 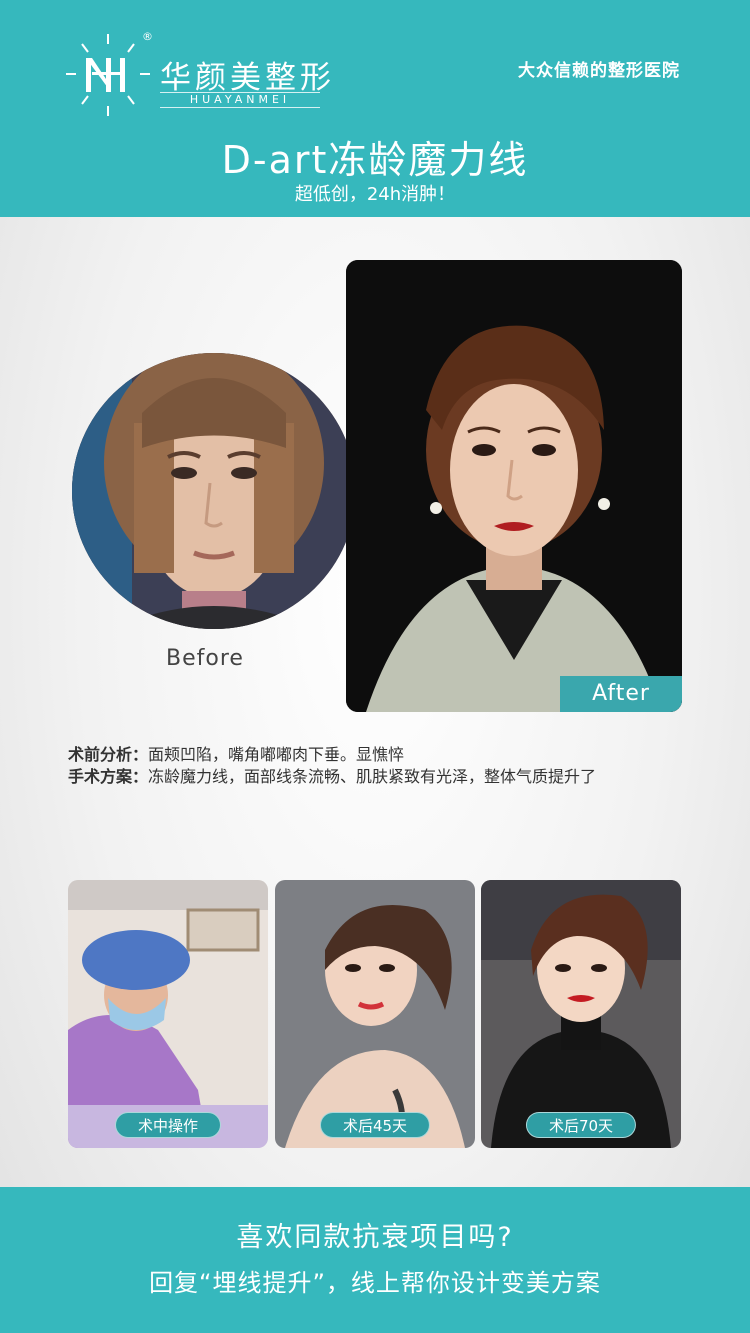 I want to click on page-title: D-art冻龄魔力线, so click(x=375, y=160).